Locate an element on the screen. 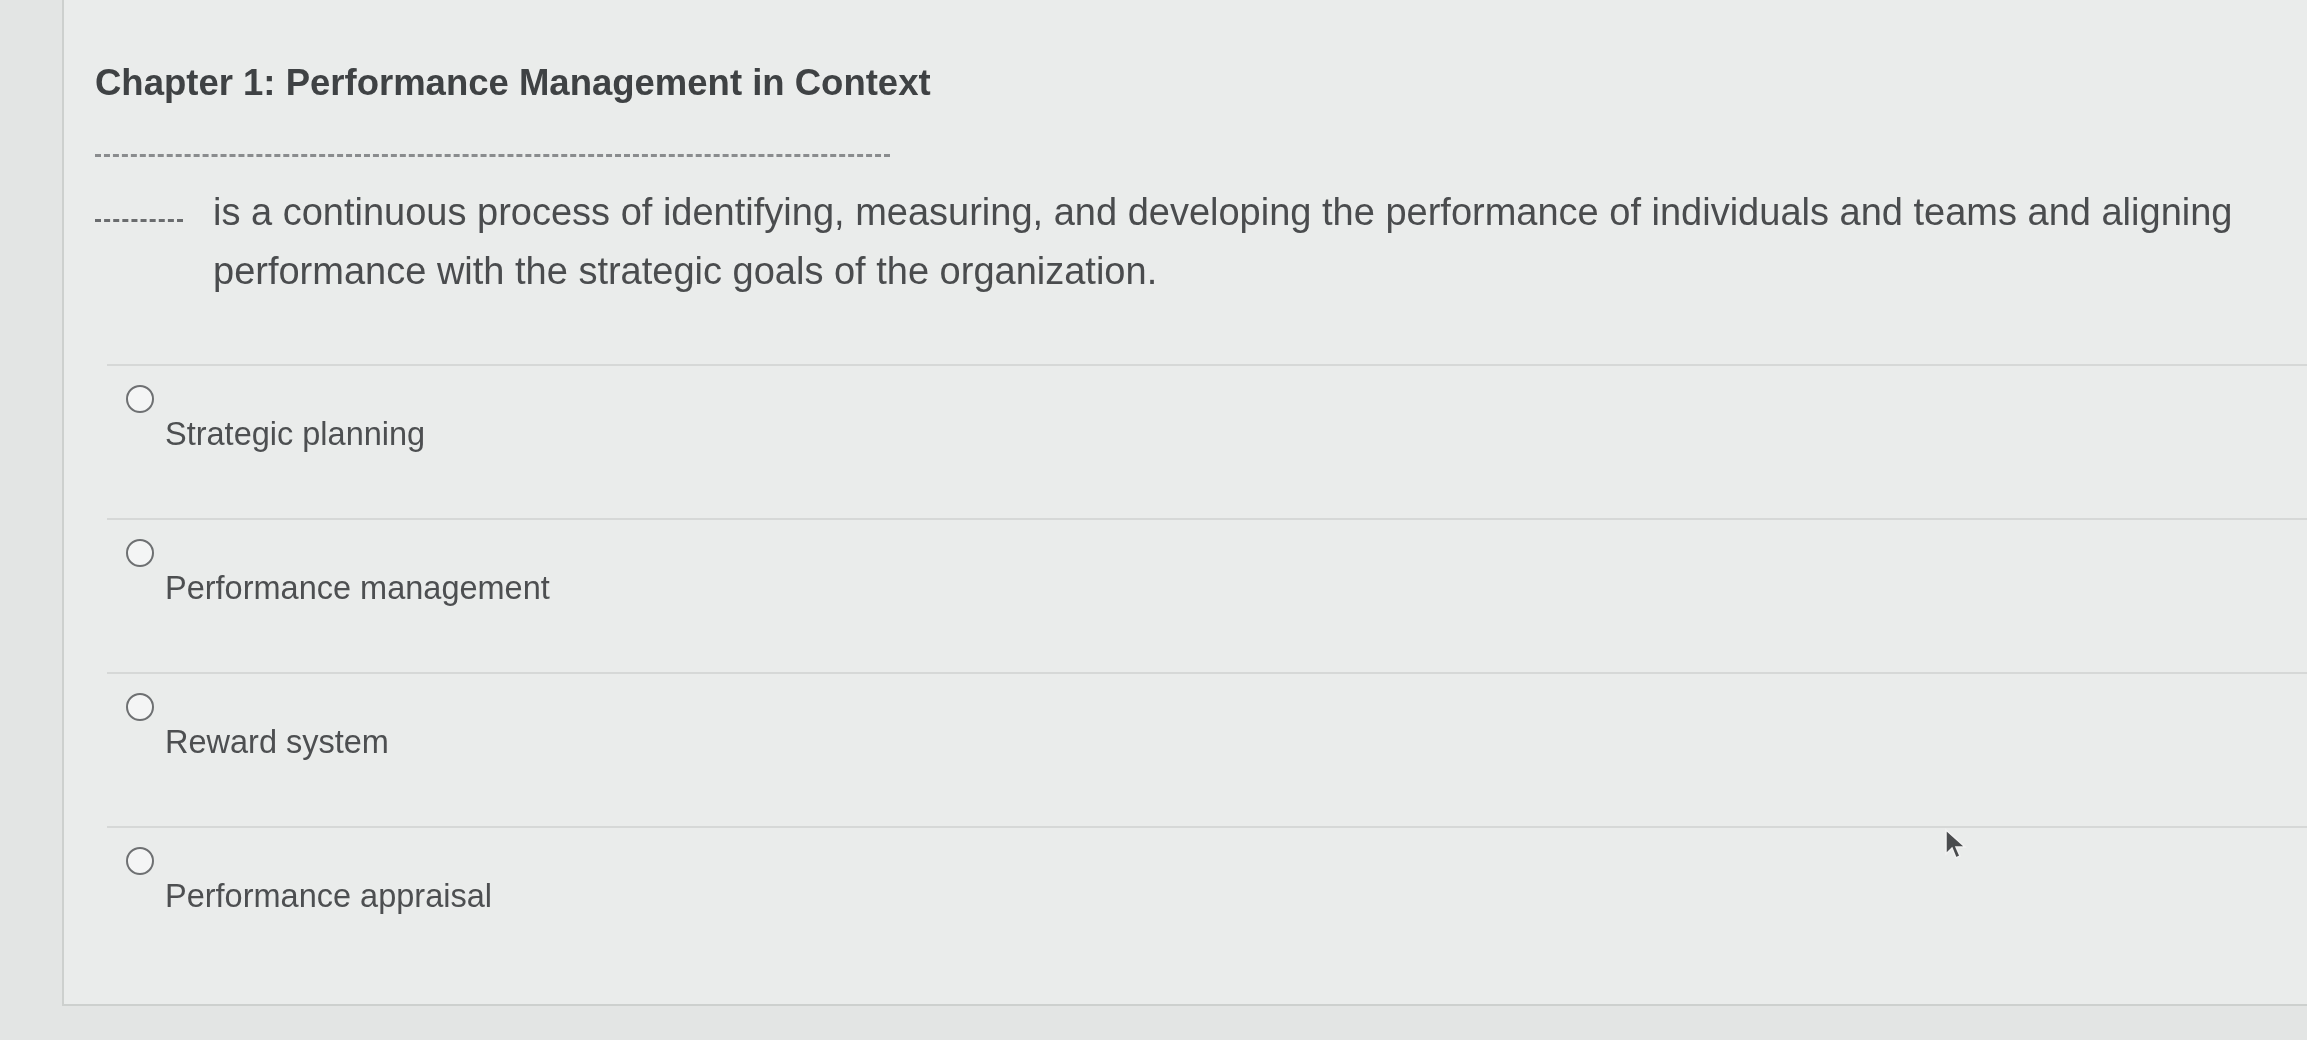 The width and height of the screenshot is (2307, 1040). option-label: Reward system is located at coordinates (277, 742).